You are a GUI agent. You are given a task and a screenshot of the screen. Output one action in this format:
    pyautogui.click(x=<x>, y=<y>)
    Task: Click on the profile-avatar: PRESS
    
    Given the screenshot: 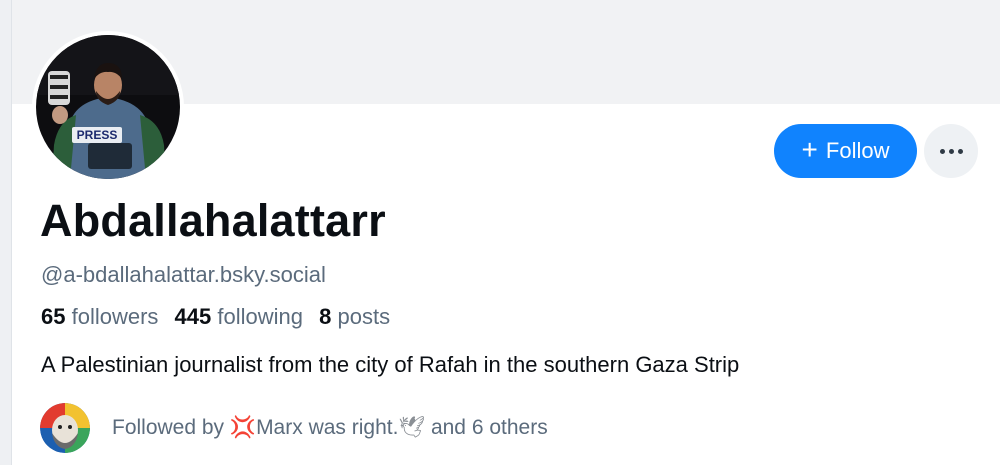 What is the action you would take?
    pyautogui.click(x=108, y=107)
    